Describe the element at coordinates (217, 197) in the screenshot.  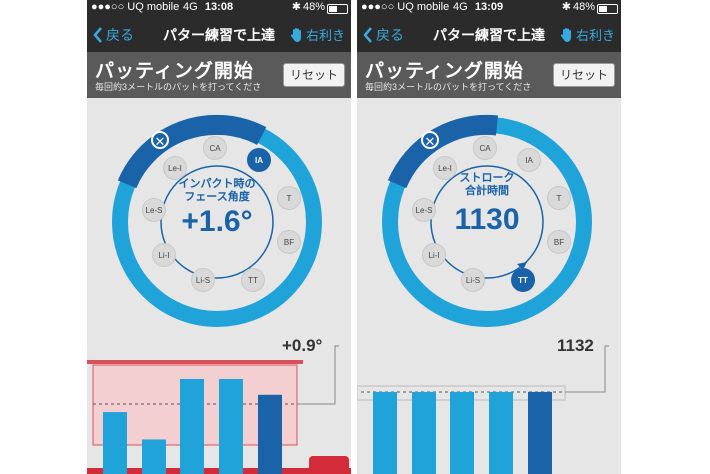
I see `metric-name-line2: フェース角度` at that location.